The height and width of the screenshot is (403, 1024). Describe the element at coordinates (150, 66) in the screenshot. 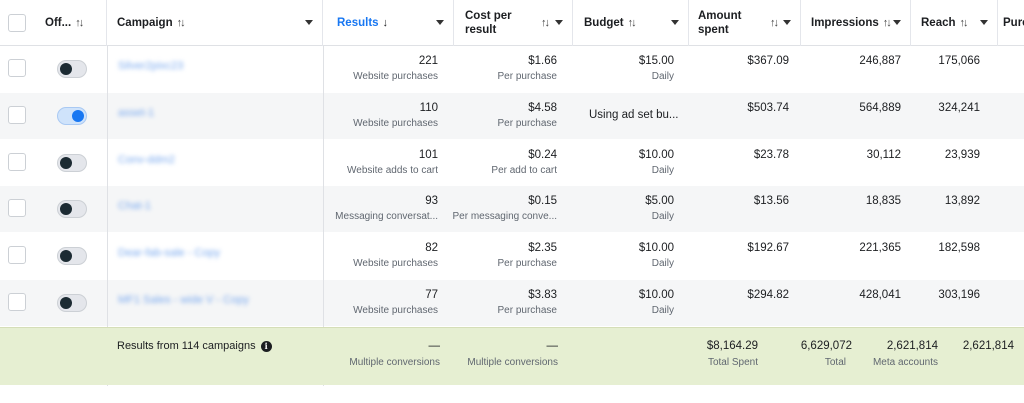

I see `campaign-name-link: Silver2pixc23` at that location.